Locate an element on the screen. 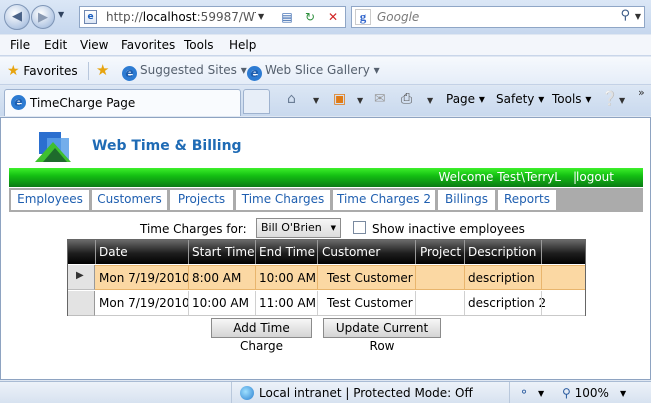 The image size is (651, 403). col-header-project: Project is located at coordinates (440, 252).